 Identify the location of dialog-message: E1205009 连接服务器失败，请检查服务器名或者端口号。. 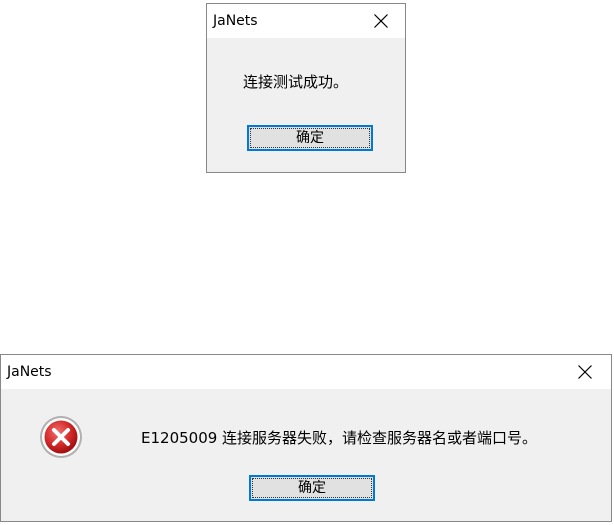
(339, 438).